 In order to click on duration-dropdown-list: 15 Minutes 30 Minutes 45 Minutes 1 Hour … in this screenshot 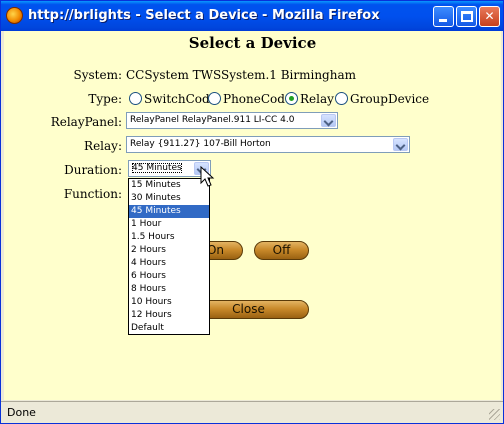, I will do `click(169, 256)`.